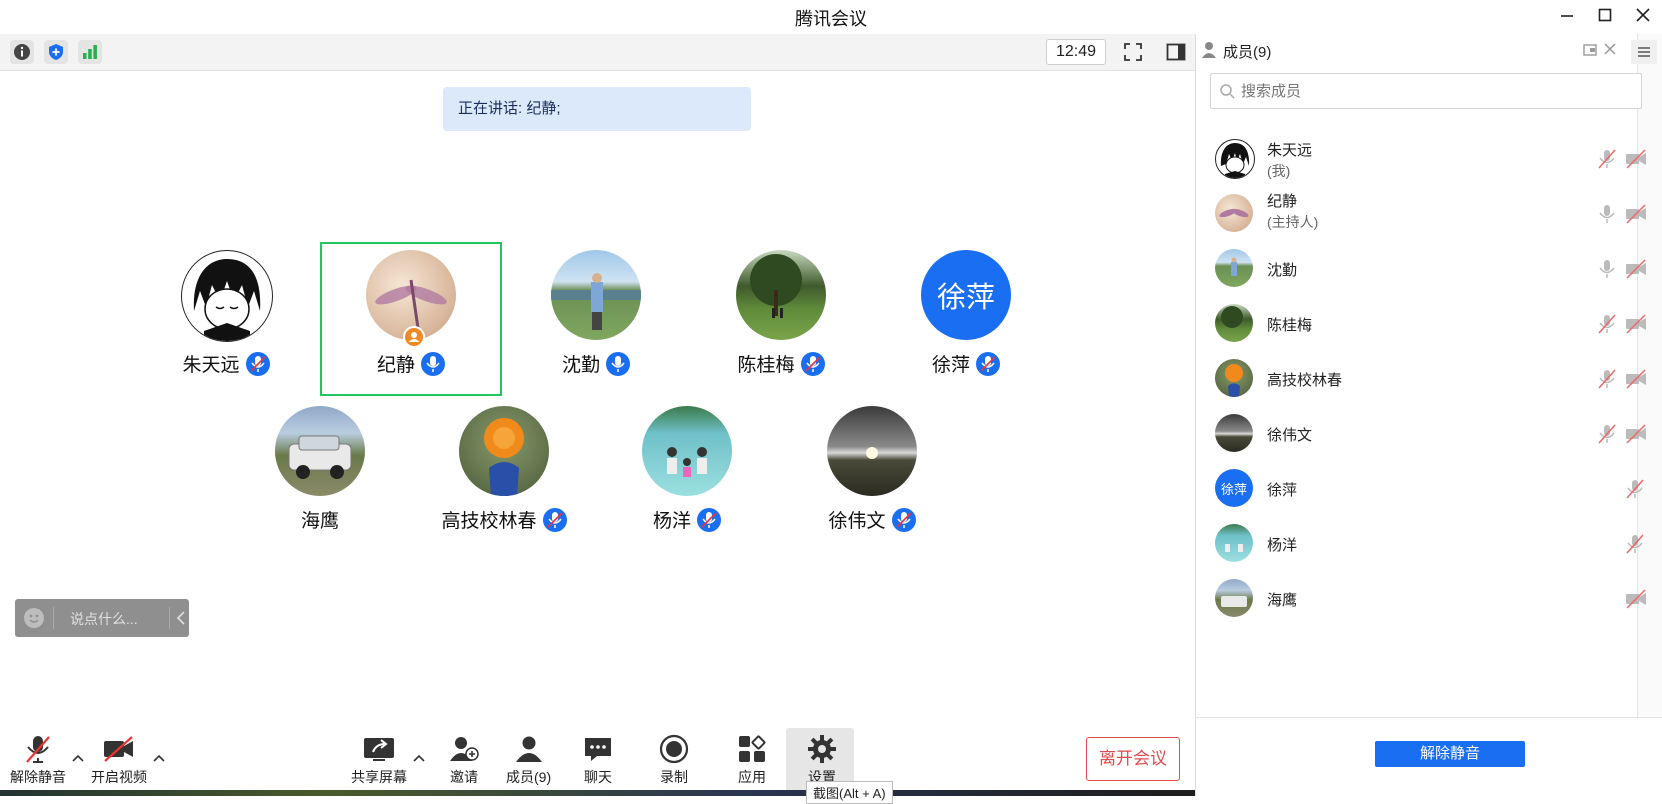 Image resolution: width=1662 pixels, height=804 pixels. I want to click on share-screen-icon, so click(379, 749).